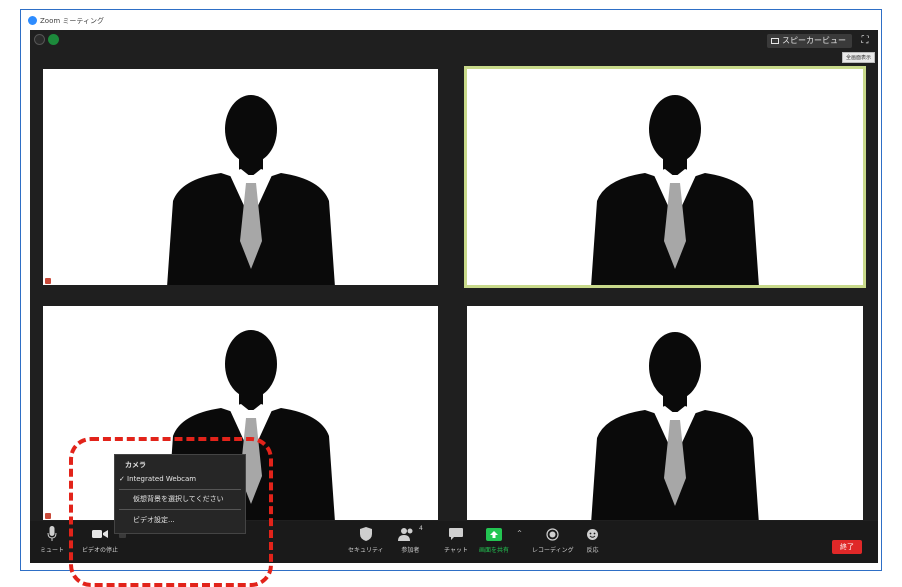 This screenshot has height=587, width=902. Describe the element at coordinates (39, 39) in the screenshot. I see `meeting-info-icon` at that location.